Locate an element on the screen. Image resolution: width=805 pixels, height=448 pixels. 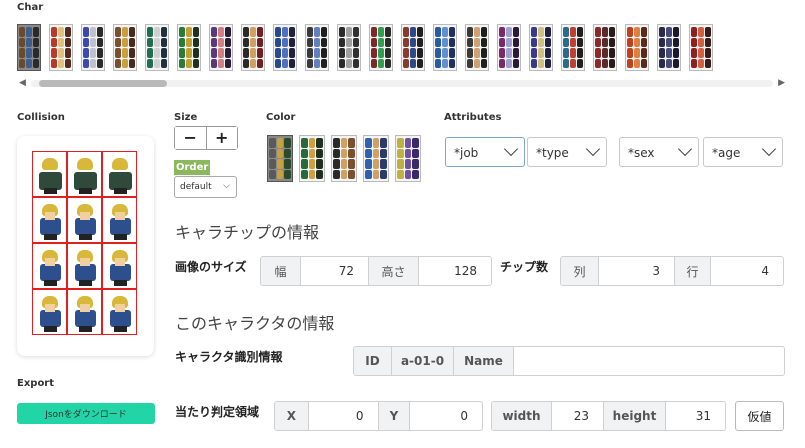
attr-select-type-value: *type is located at coordinates (552, 153).